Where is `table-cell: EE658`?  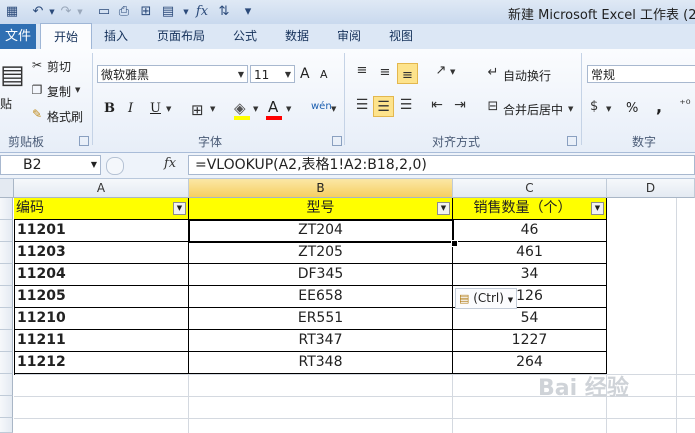
table-cell: EE658 is located at coordinates (321, 297).